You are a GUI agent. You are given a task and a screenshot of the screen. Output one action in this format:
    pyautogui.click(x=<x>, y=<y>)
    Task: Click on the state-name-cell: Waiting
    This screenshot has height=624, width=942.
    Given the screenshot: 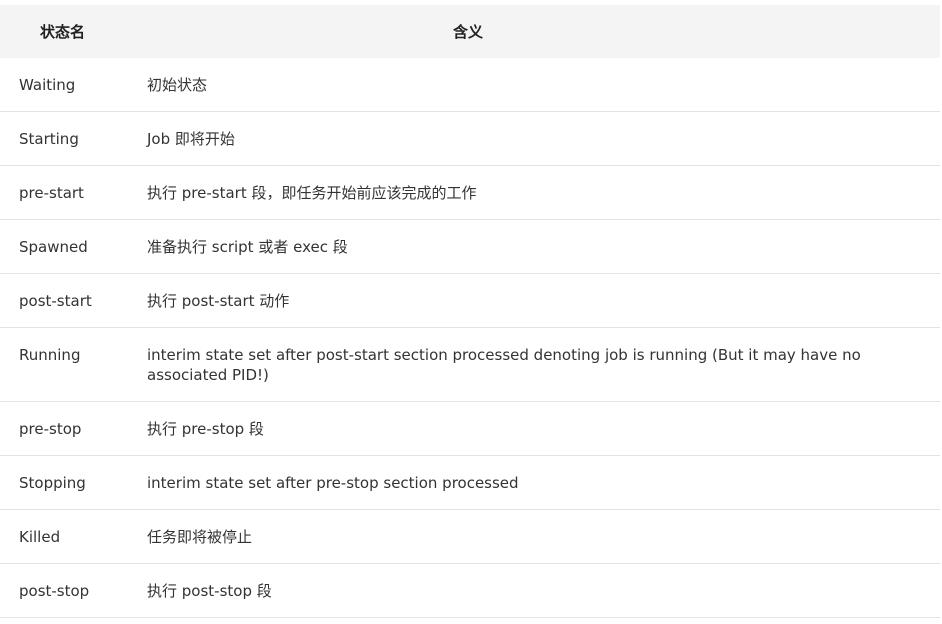 What is the action you would take?
    pyautogui.click(x=64, y=85)
    